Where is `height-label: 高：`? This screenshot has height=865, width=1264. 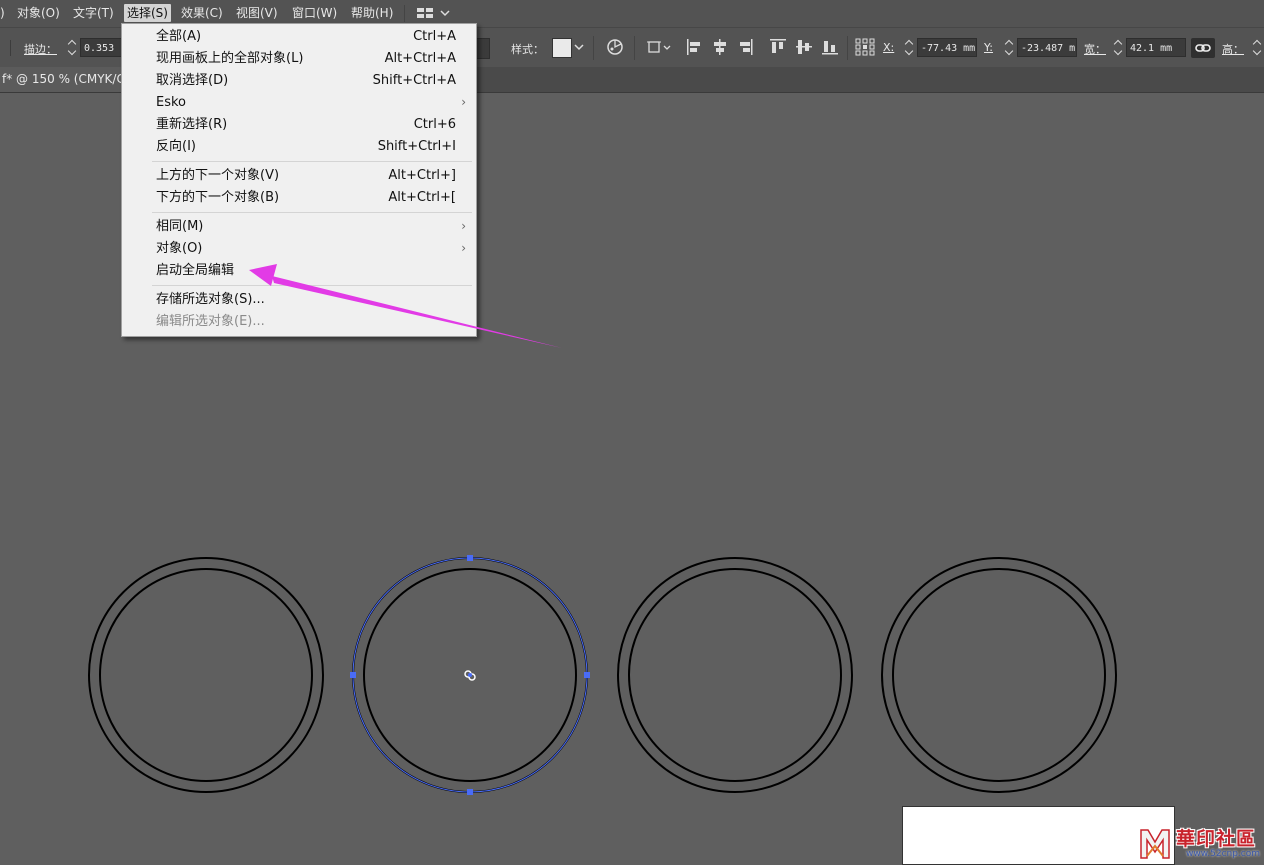
height-label: 高： is located at coordinates (1233, 49).